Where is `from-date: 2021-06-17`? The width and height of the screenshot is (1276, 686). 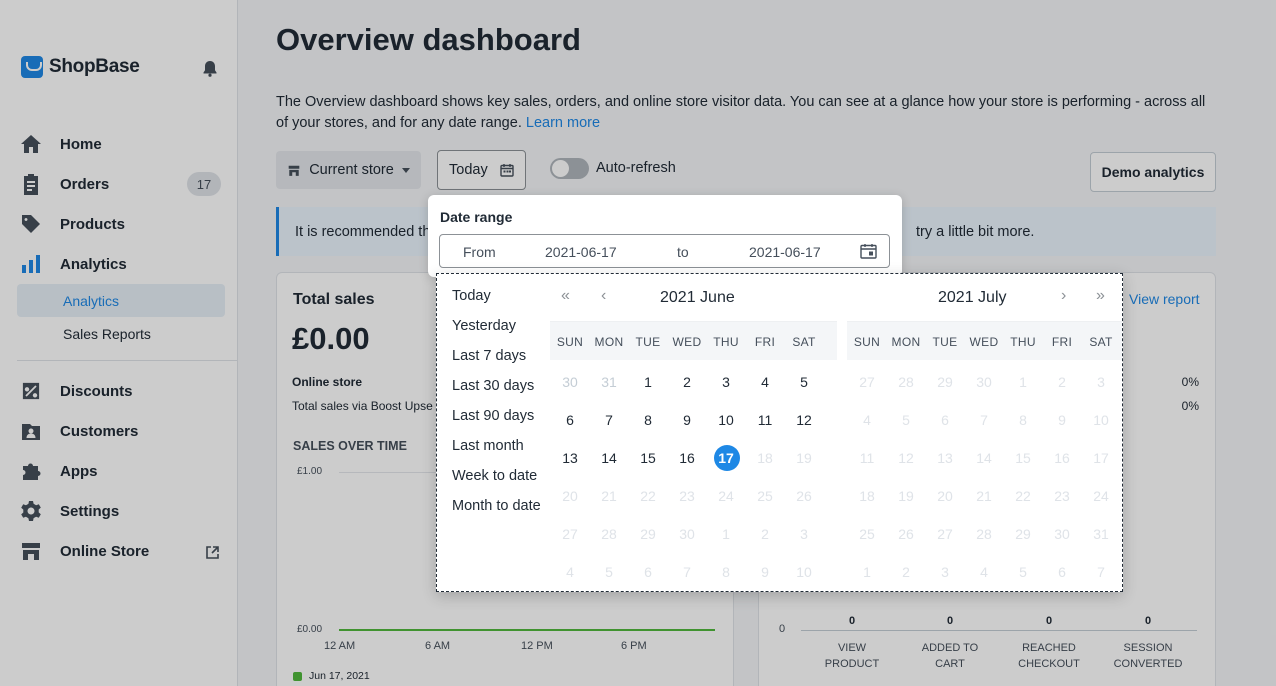
from-date: 2021-06-17 is located at coordinates (581, 252).